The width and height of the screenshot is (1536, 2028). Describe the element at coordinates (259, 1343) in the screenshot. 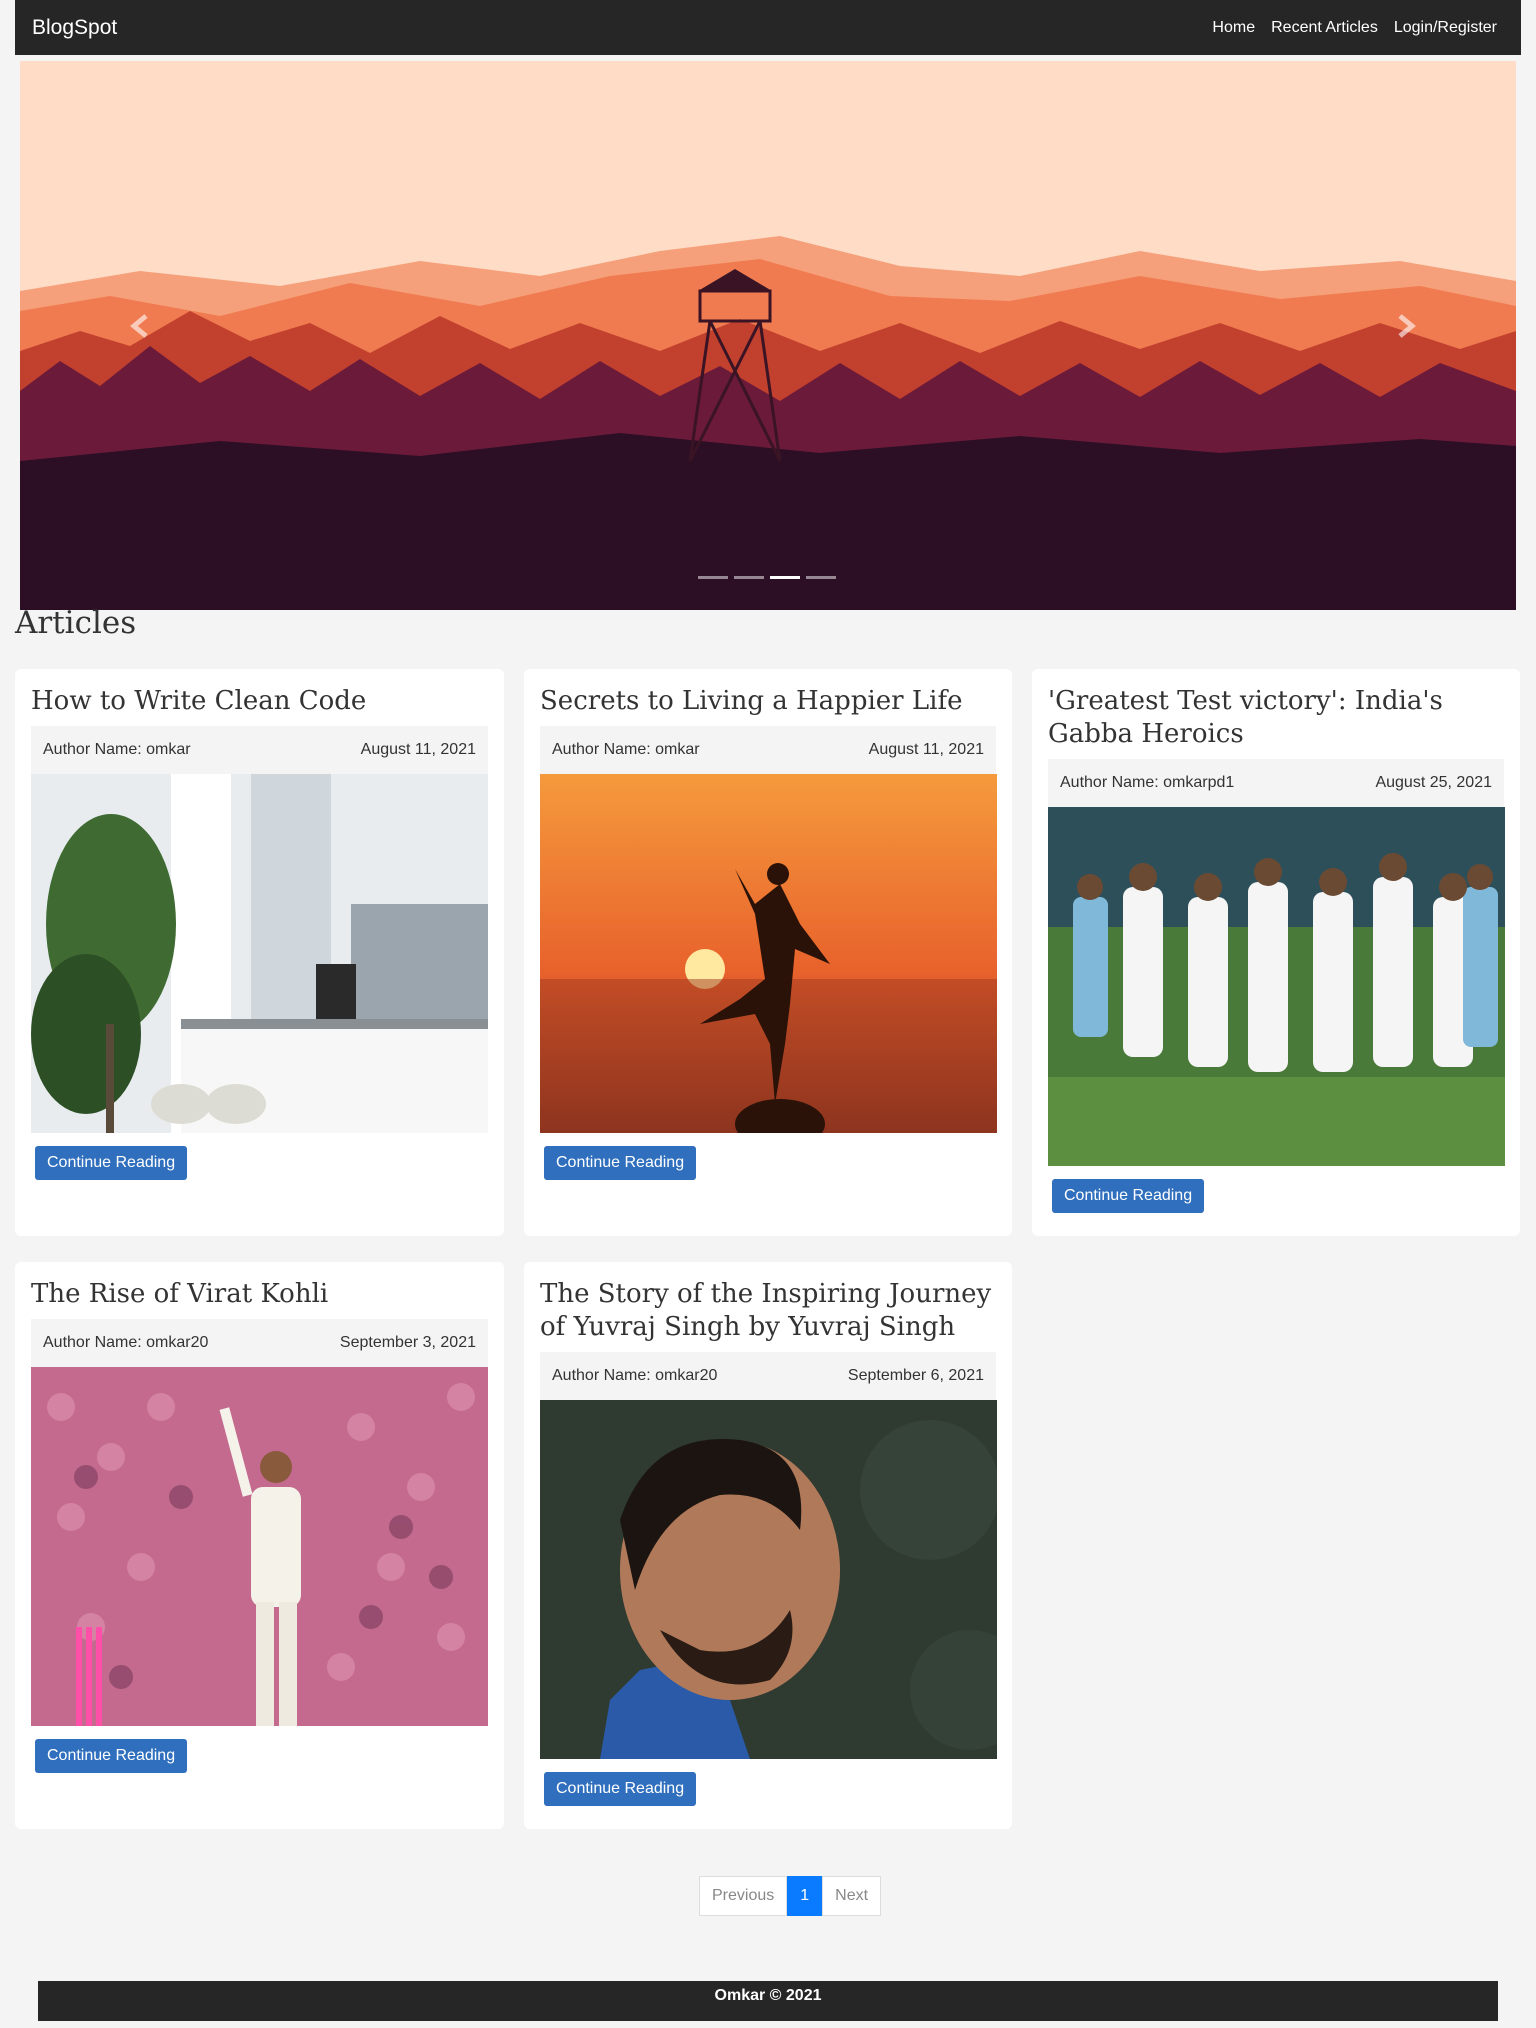

I see `article-meta: Author Name: omkar20 September 3, 2021` at that location.